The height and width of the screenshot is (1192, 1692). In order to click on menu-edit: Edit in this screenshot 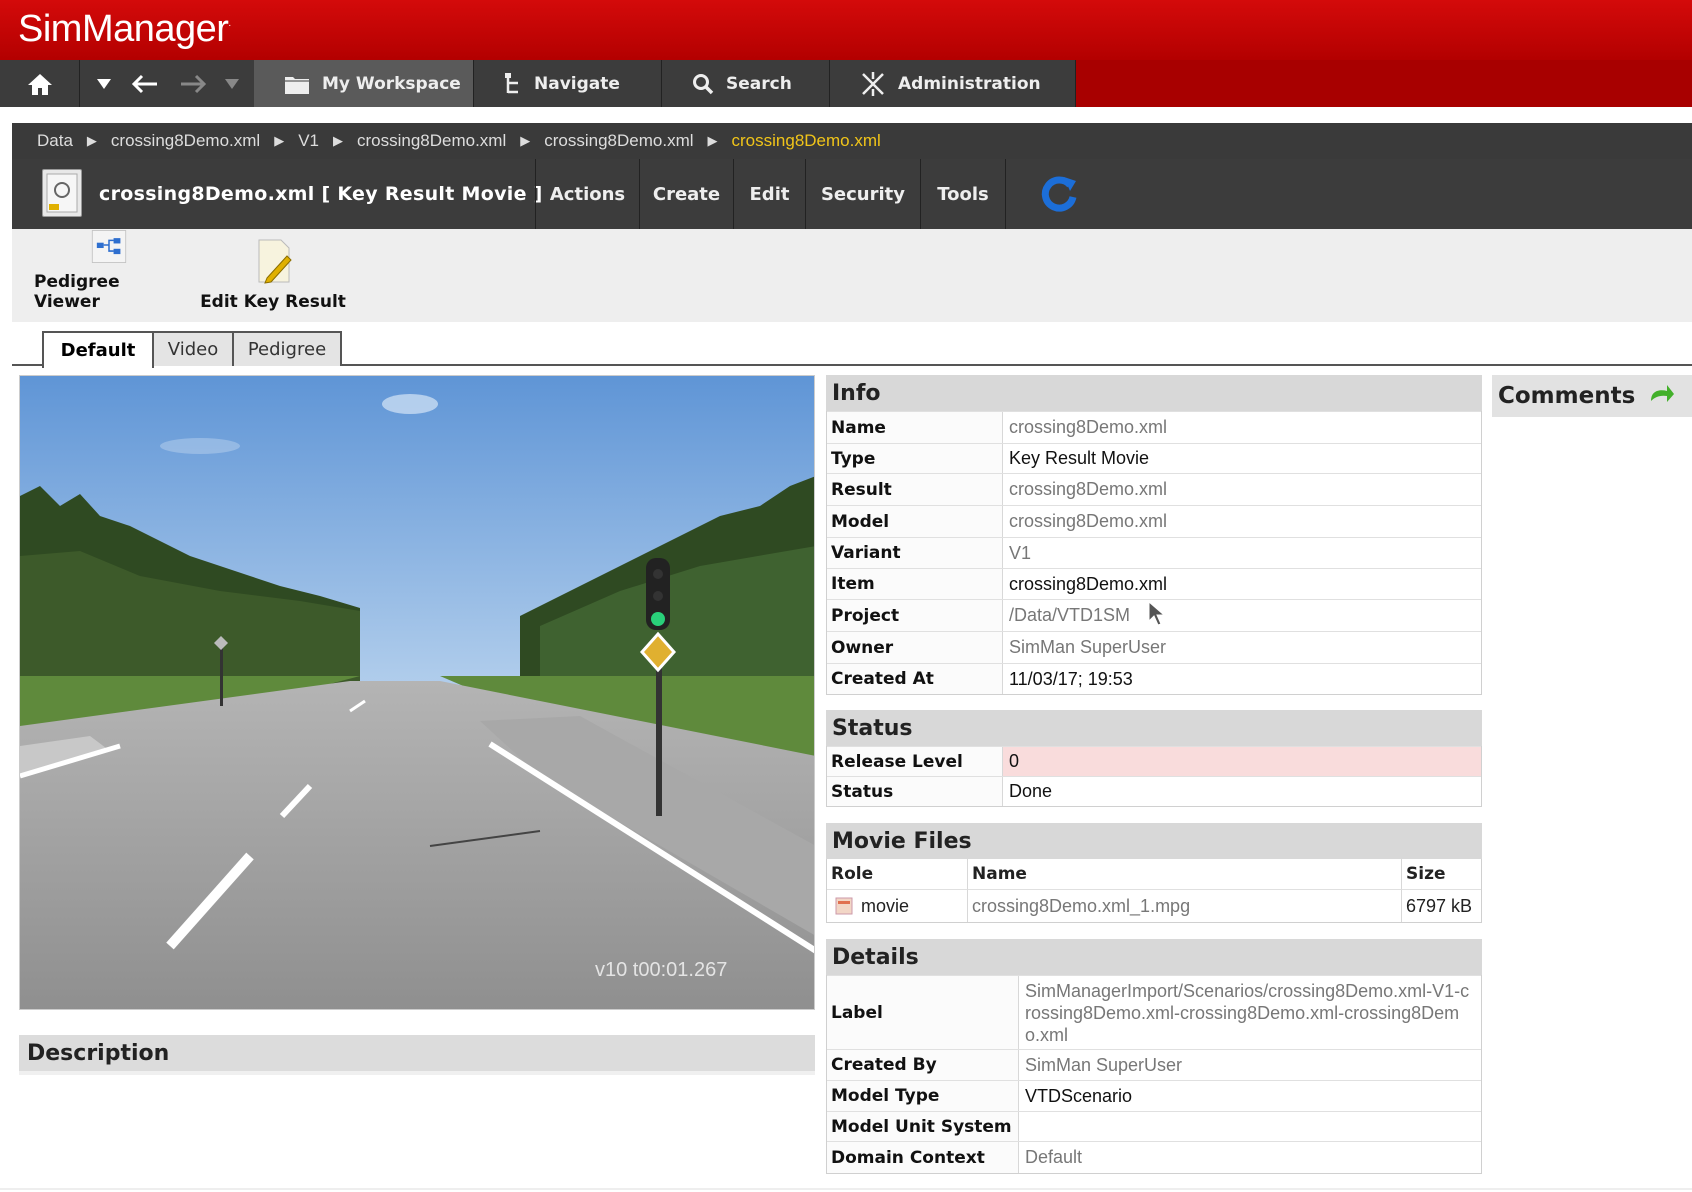, I will do `click(769, 194)`.